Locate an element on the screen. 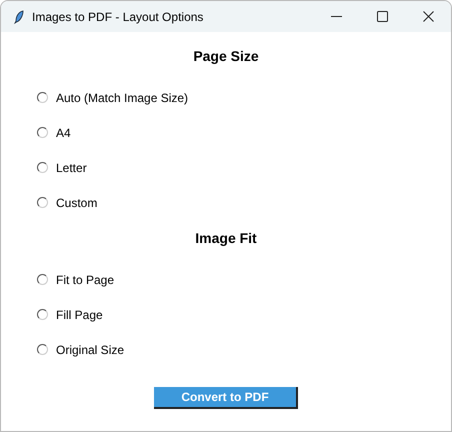 This screenshot has width=452, height=432. convert-button: Convert to PDF is located at coordinates (226, 398).